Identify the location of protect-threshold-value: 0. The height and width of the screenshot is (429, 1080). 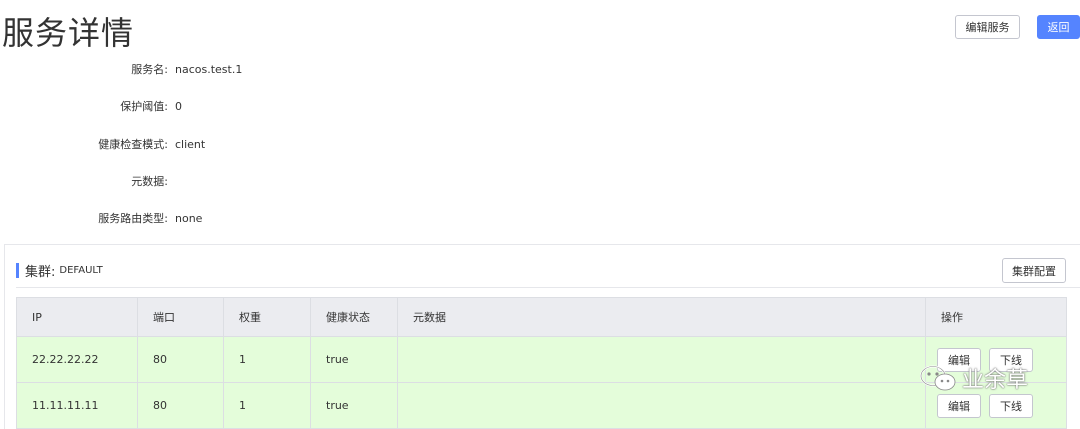
(178, 106).